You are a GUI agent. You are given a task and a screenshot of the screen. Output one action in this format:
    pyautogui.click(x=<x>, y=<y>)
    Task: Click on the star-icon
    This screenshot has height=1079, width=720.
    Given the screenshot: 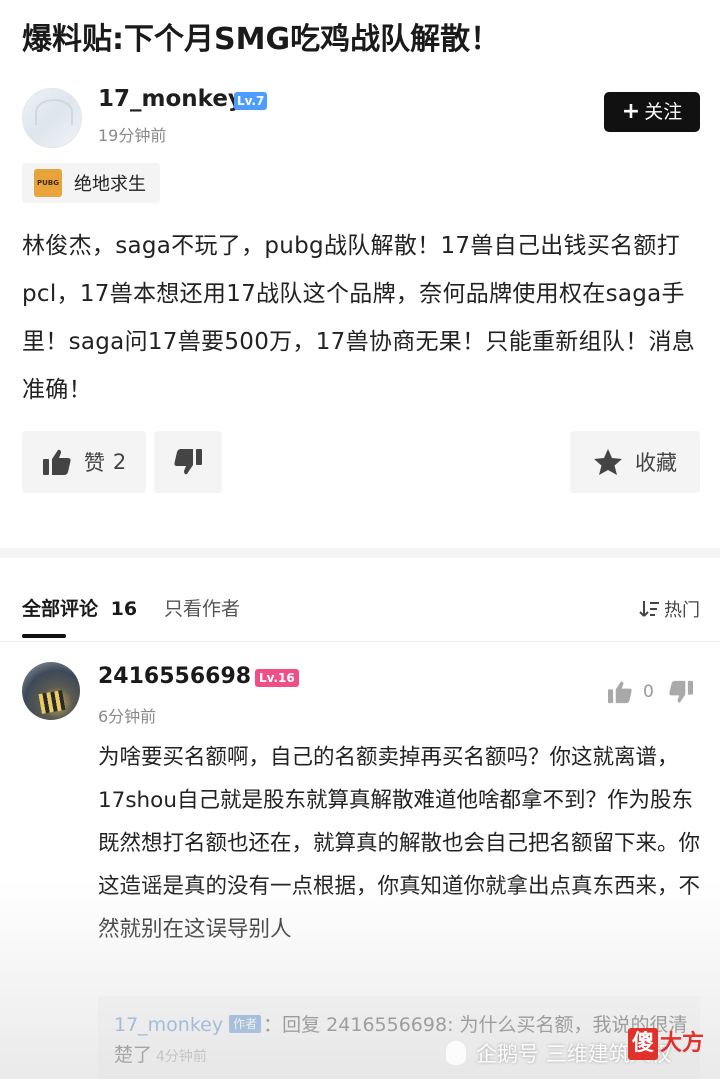 What is the action you would take?
    pyautogui.click(x=608, y=462)
    